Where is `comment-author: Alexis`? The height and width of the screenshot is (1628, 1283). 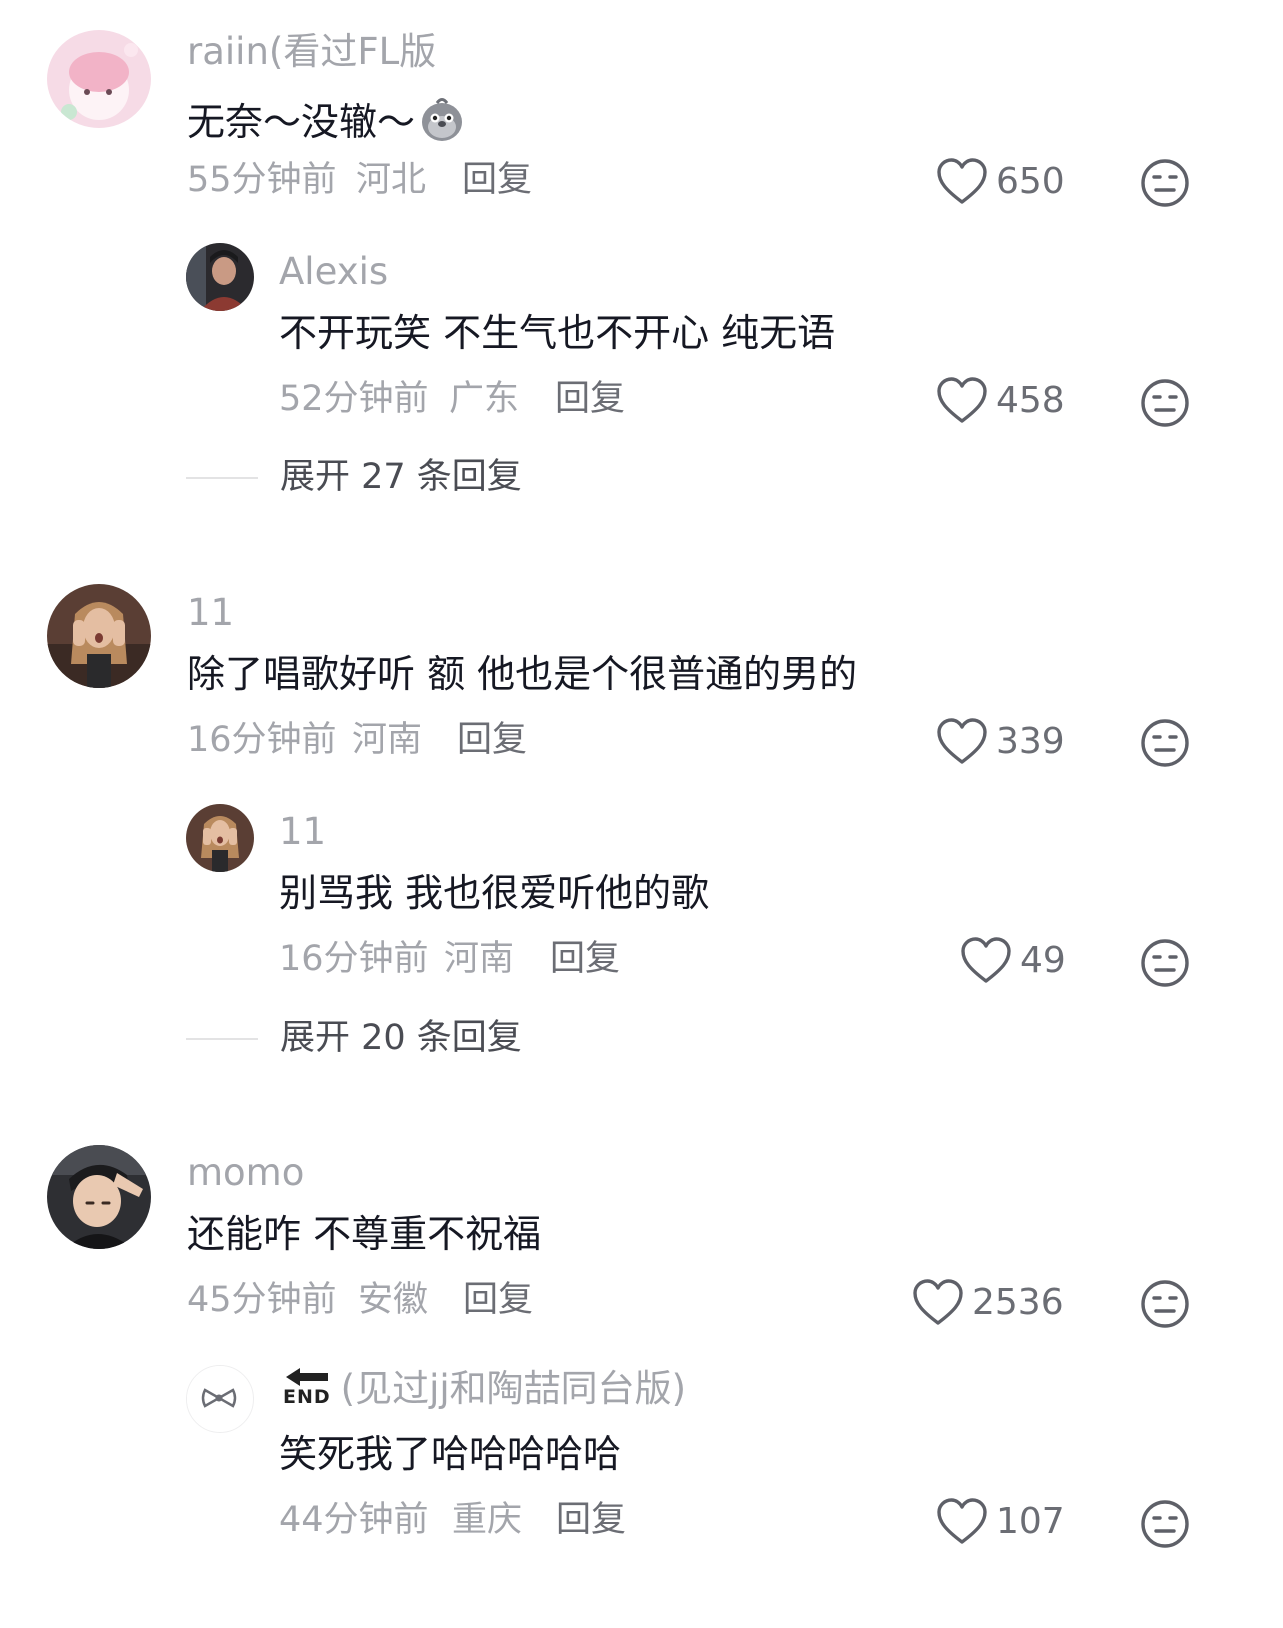
comment-author: Alexis is located at coordinates (333, 271).